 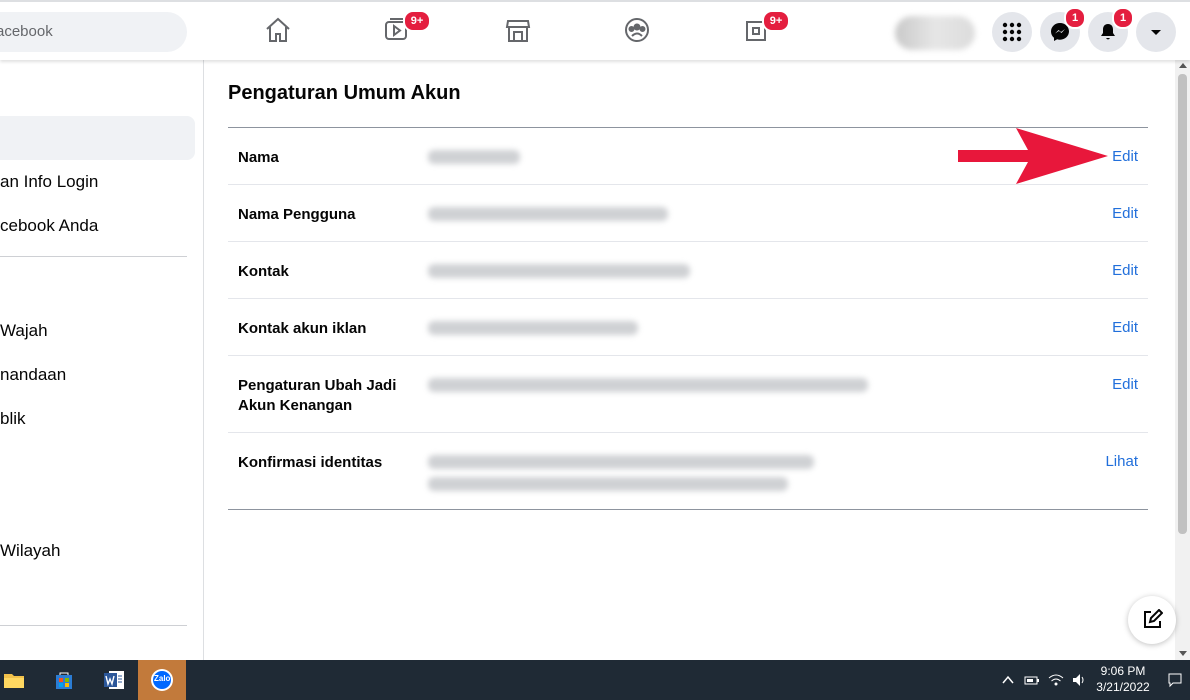 I want to click on edit-username-link: Edit, so click(x=1125, y=213).